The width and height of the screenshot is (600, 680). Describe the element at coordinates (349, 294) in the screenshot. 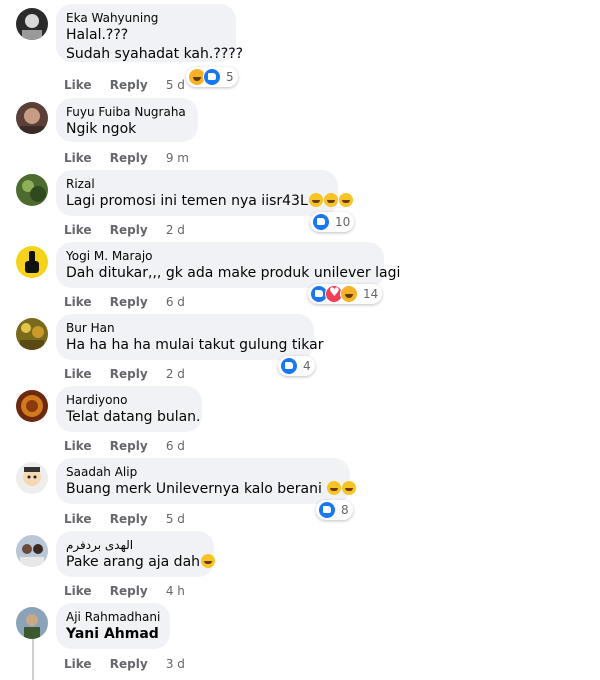

I see `haha-reaction-icon` at that location.